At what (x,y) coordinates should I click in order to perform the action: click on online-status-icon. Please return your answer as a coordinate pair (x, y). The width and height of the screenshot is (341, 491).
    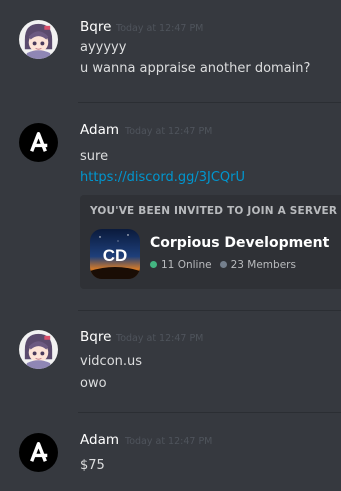
    Looking at the image, I should click on (153, 264).